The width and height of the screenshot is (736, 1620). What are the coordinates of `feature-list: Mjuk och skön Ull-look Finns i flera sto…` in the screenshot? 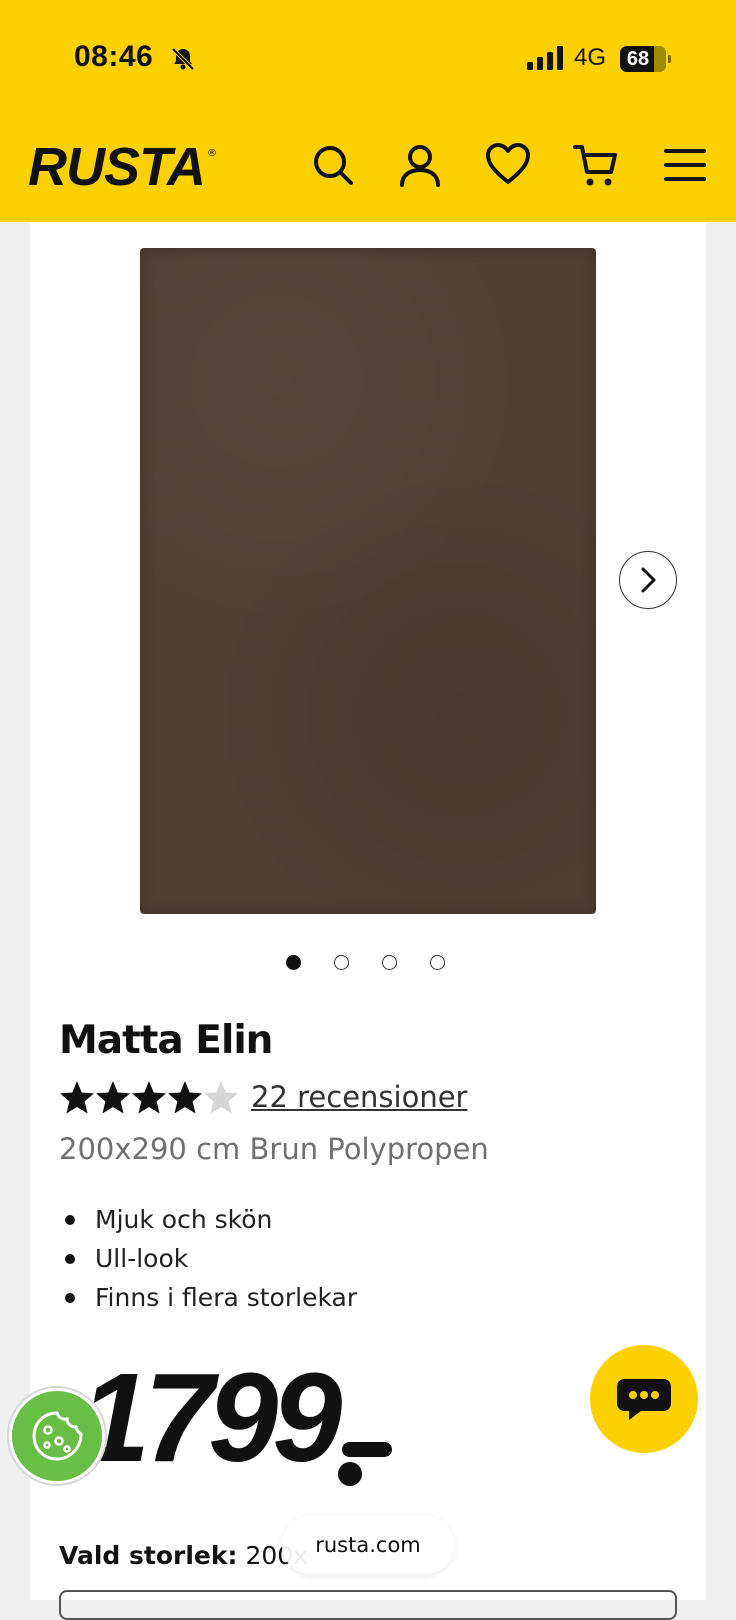 It's located at (208, 1258).